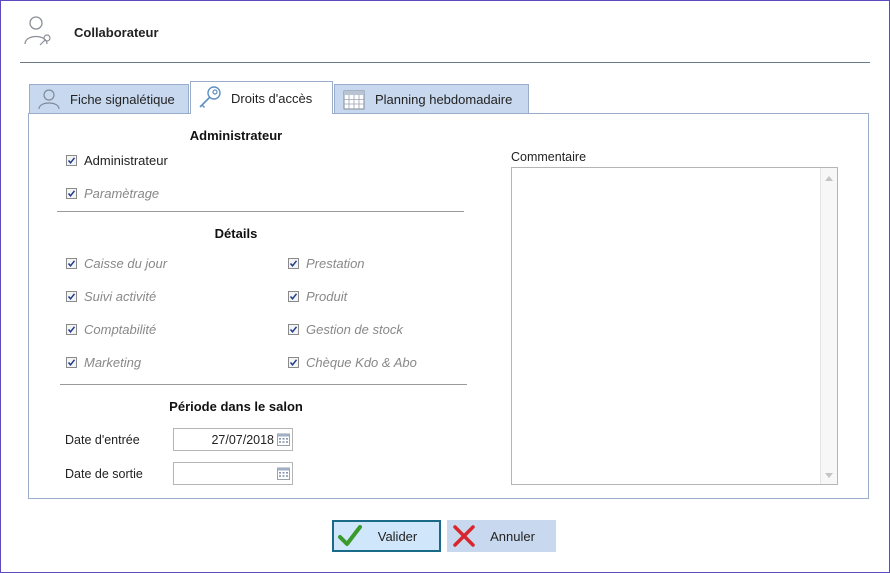 This screenshot has height=573, width=890. I want to click on comment-label: Commentaire, so click(549, 157).